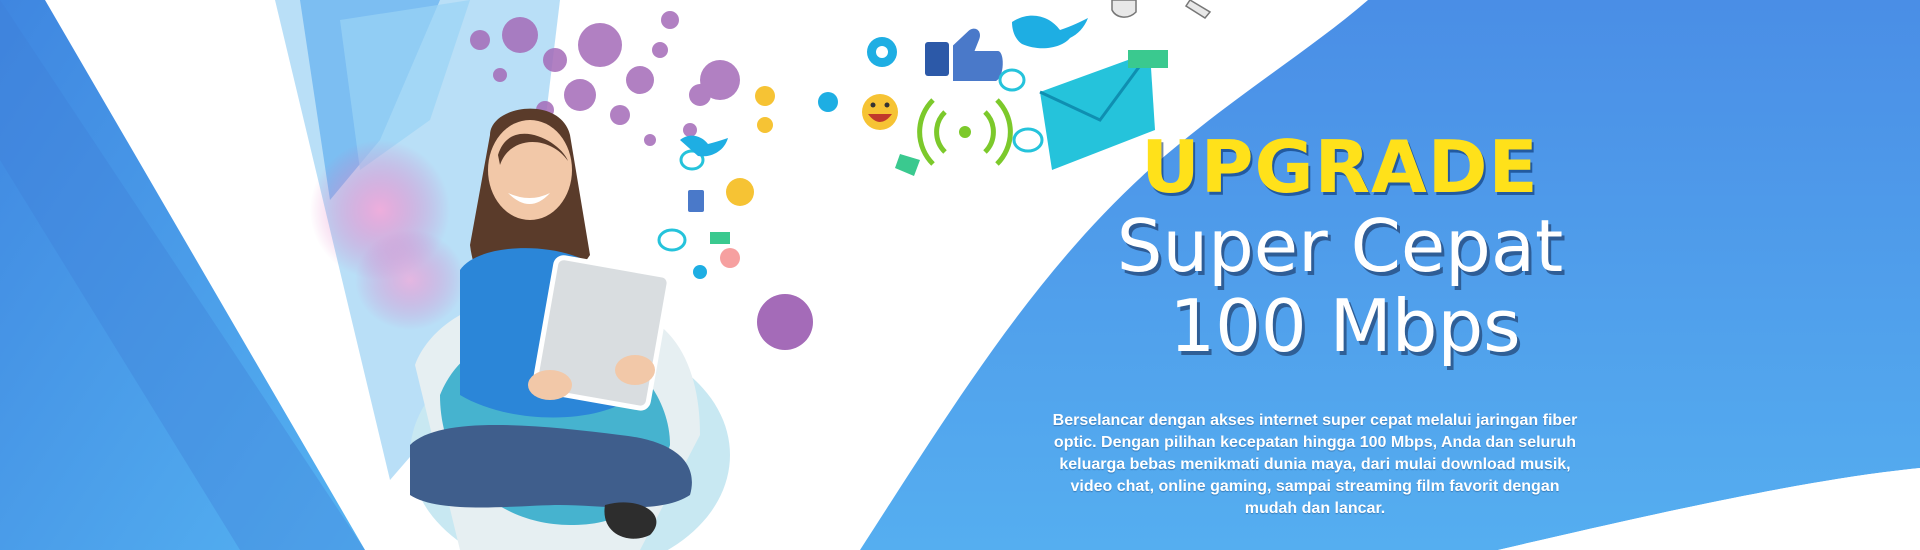 Image resolution: width=1920 pixels, height=550 pixels. Describe the element at coordinates (882, 52) in the screenshot. I see `location-pin-icon` at that location.